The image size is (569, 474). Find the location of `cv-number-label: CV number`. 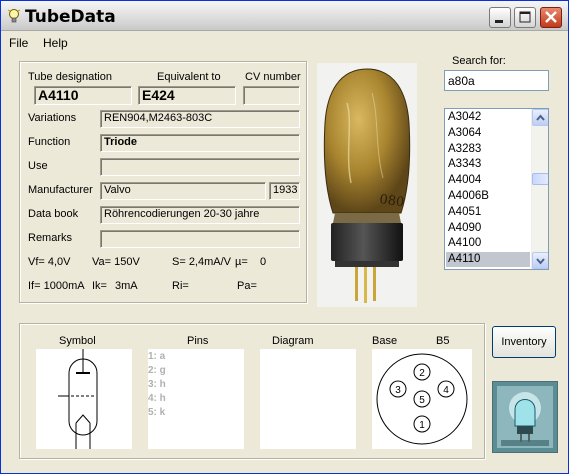

cv-number-label: CV number is located at coordinates (273, 77).